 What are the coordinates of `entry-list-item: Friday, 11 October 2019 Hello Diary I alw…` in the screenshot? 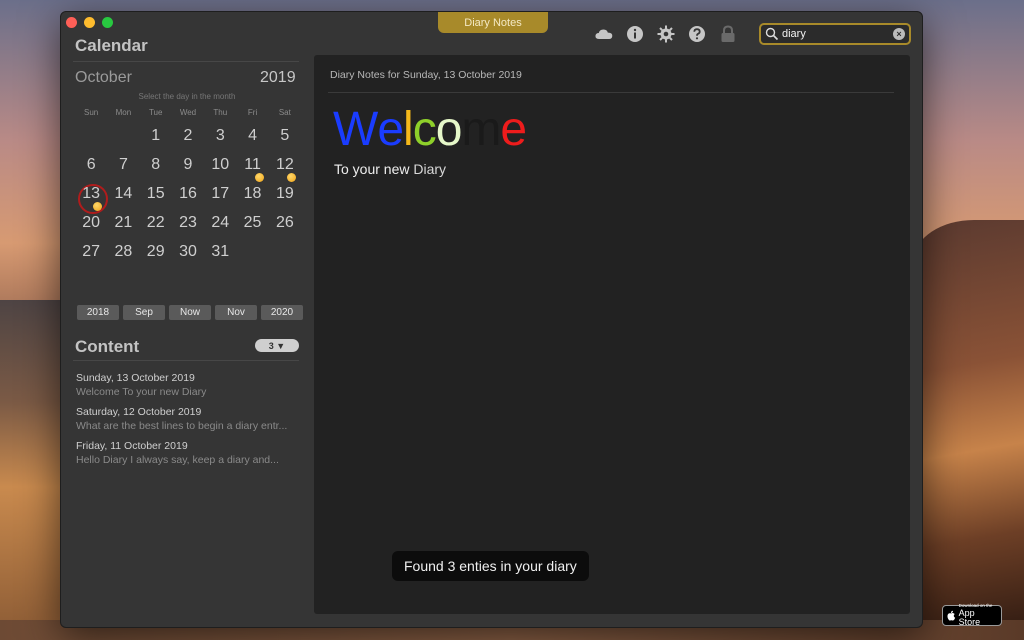 It's located at (187, 453).